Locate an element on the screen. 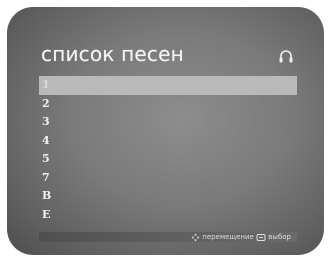 This screenshot has width=331, height=264. select-icon is located at coordinates (261, 237).